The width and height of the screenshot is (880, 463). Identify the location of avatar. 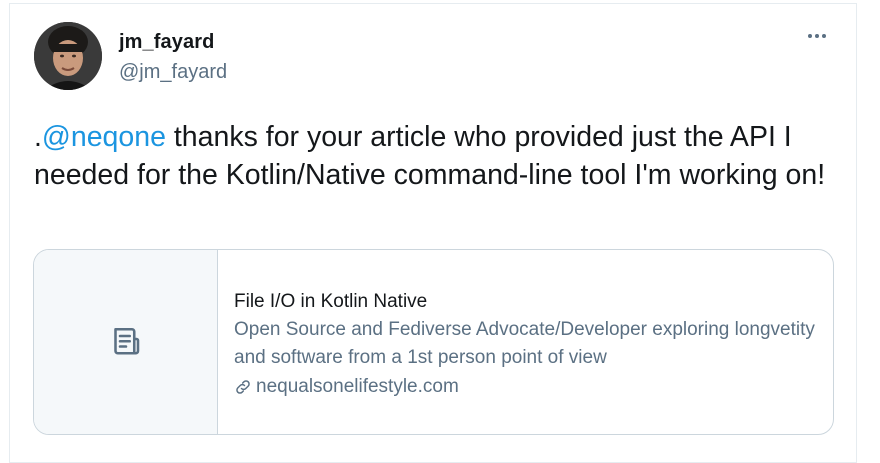
(68, 56).